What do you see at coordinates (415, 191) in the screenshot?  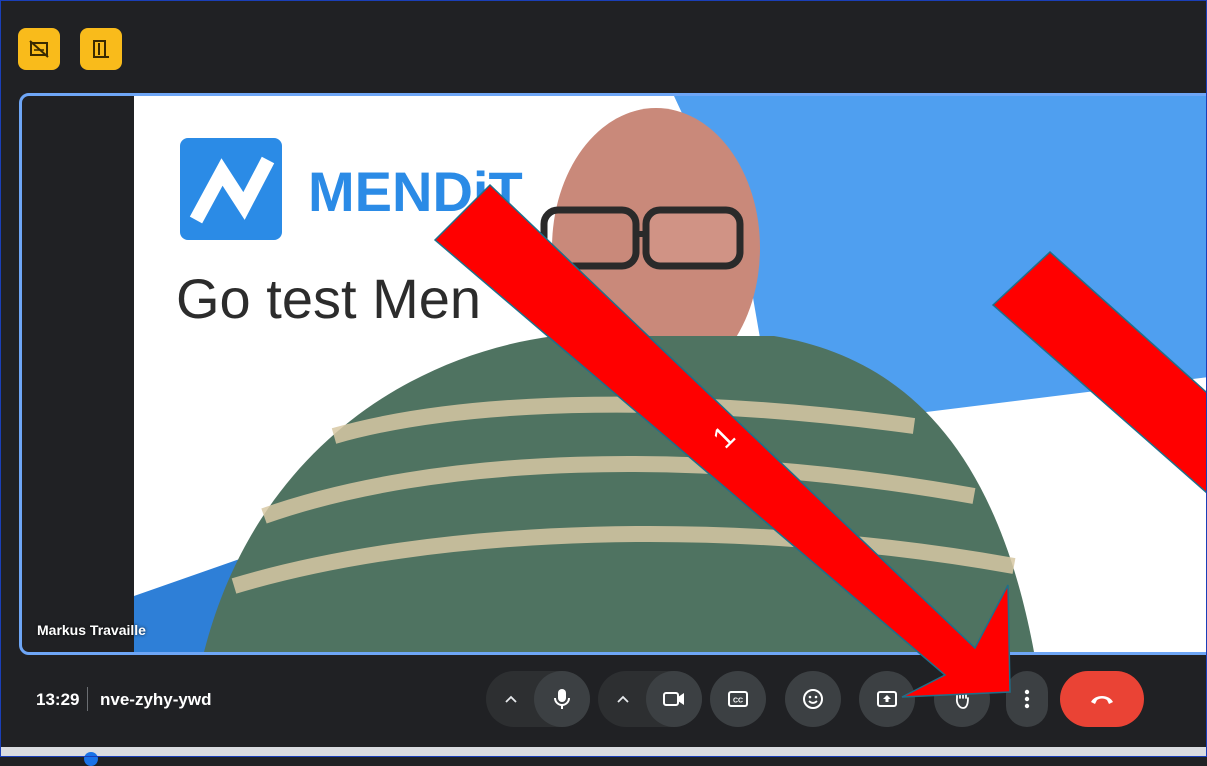 I see `slide-brand-text: MENDiT` at bounding box center [415, 191].